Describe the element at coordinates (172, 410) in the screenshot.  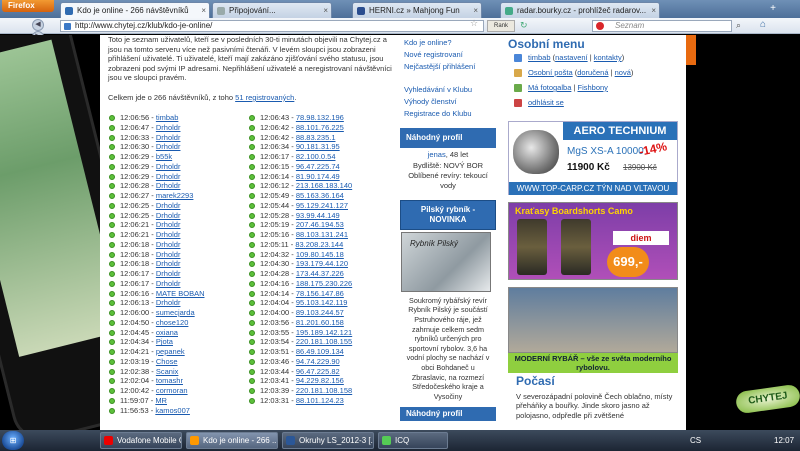
I see `user-profile-link: kamos007` at that location.